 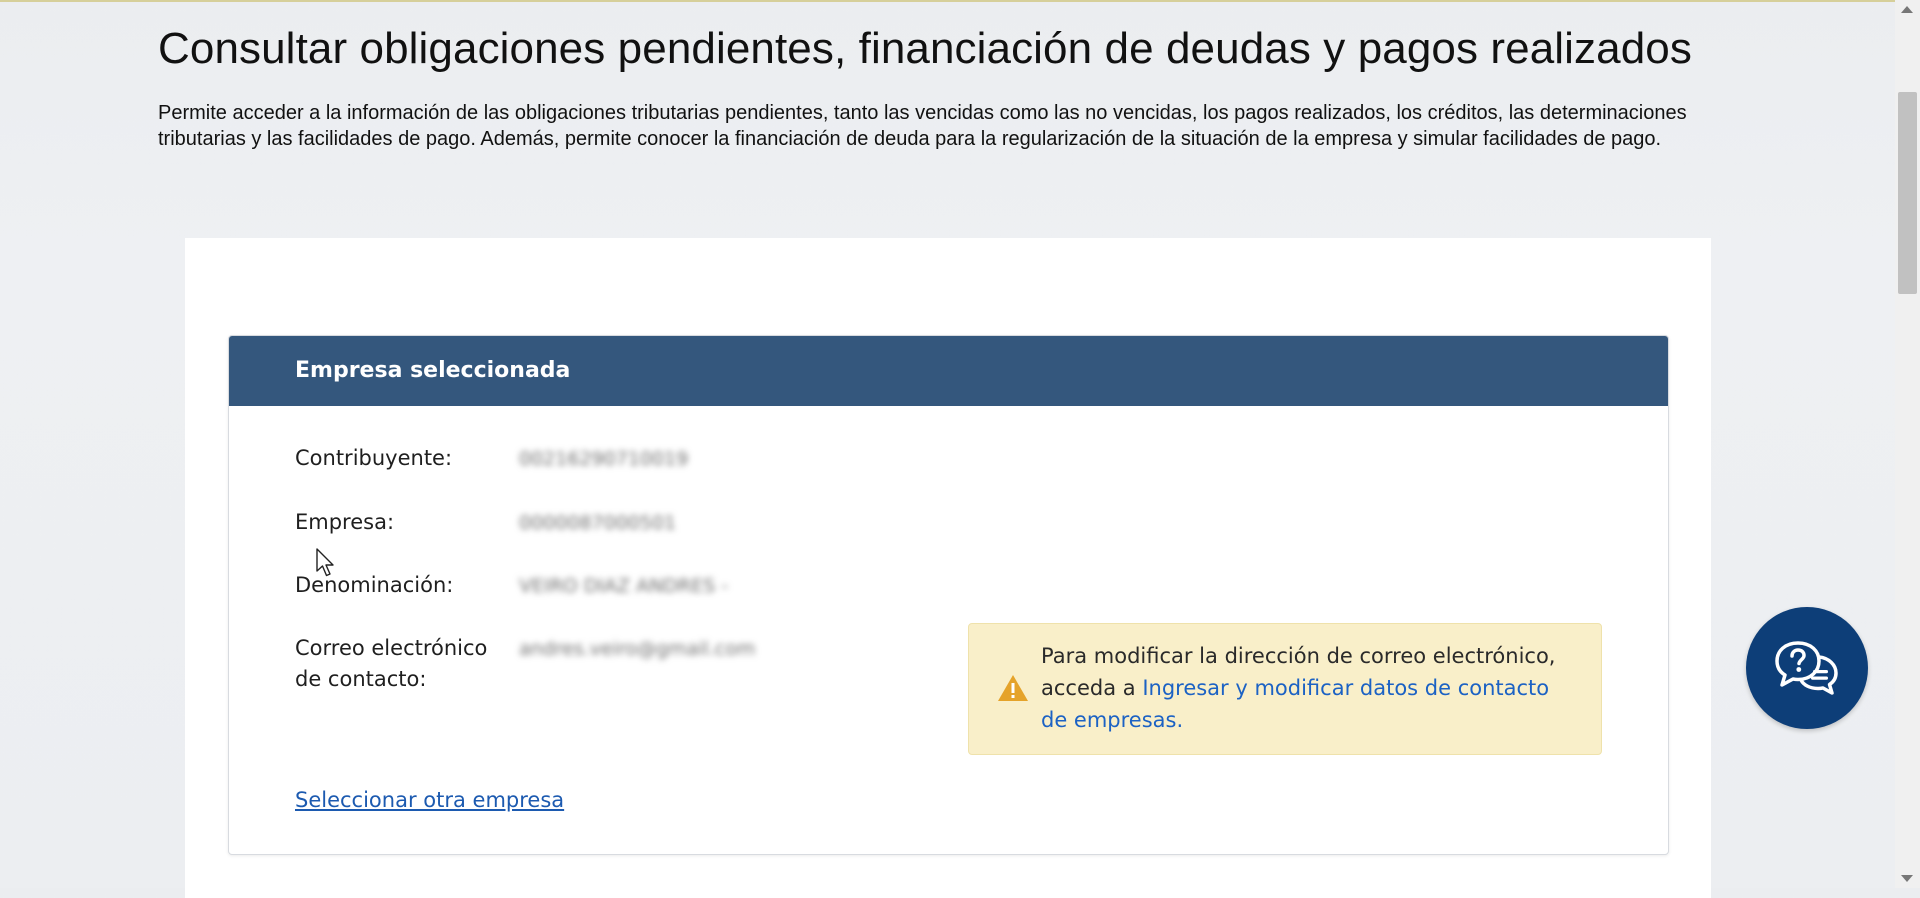 I want to click on contribuyente-label: Contribuyente:, so click(x=374, y=458).